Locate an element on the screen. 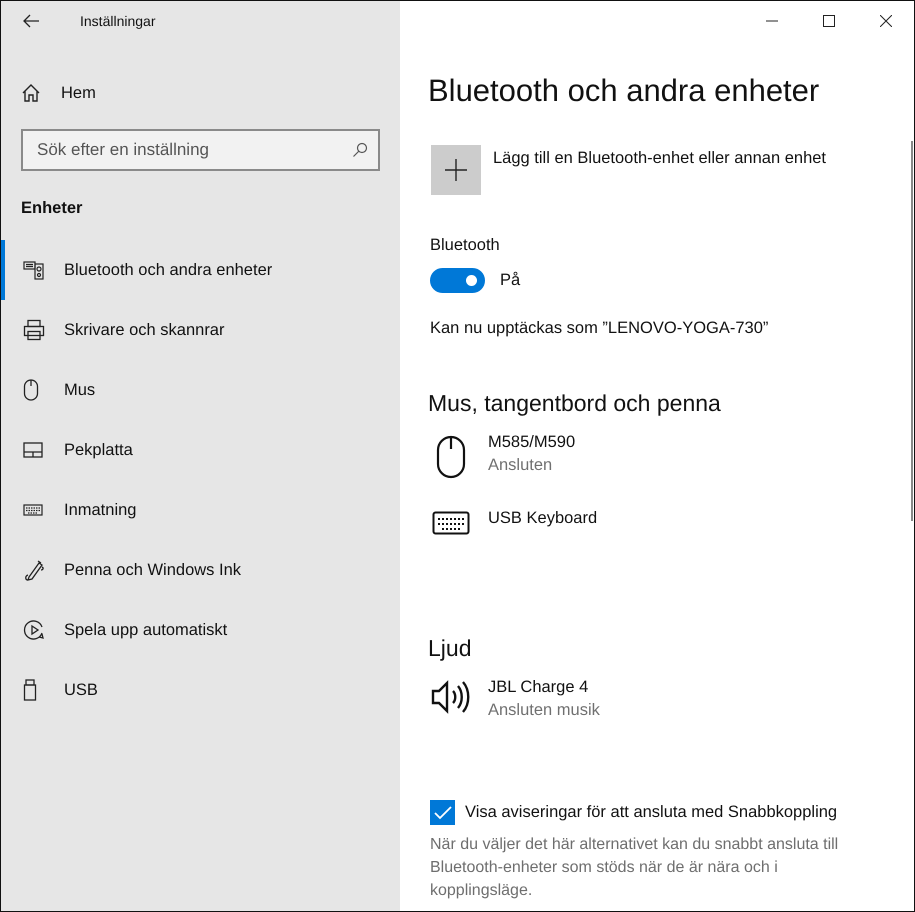 Image resolution: width=915 pixels, height=912 pixels. printer-icon is located at coordinates (34, 330).